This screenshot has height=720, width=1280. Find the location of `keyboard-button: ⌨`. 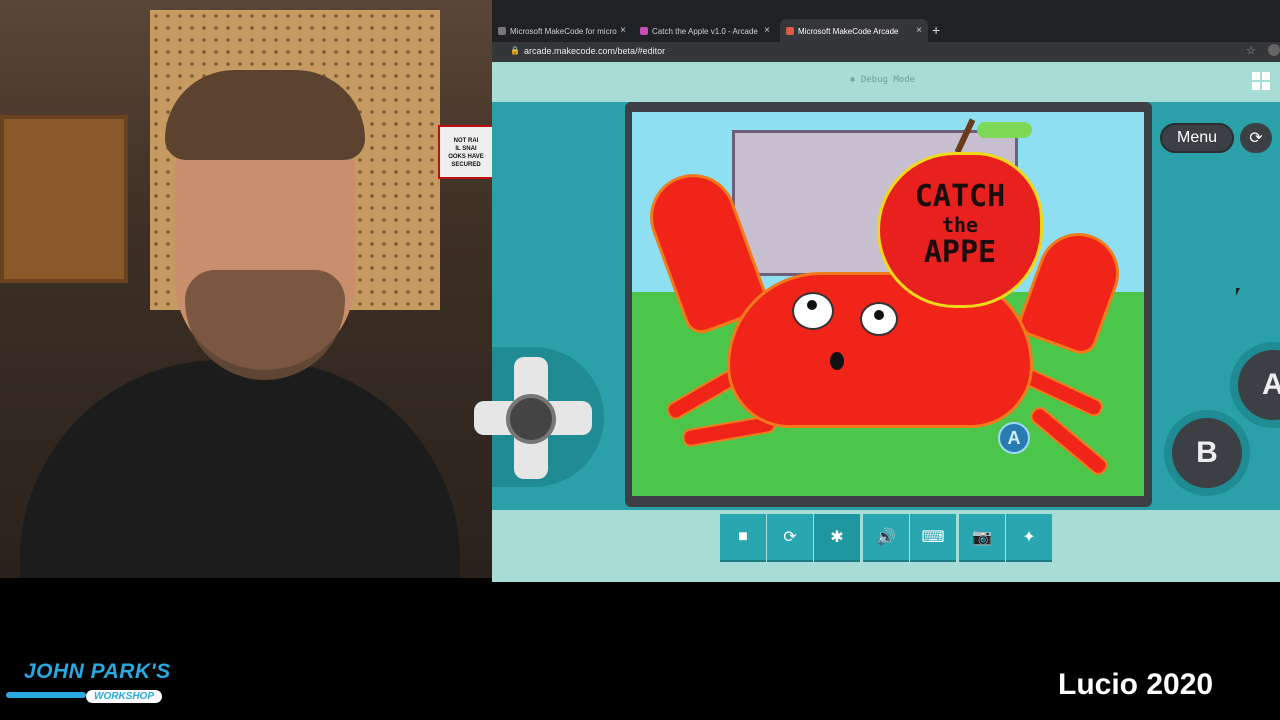

keyboard-button: ⌨ is located at coordinates (933, 538).